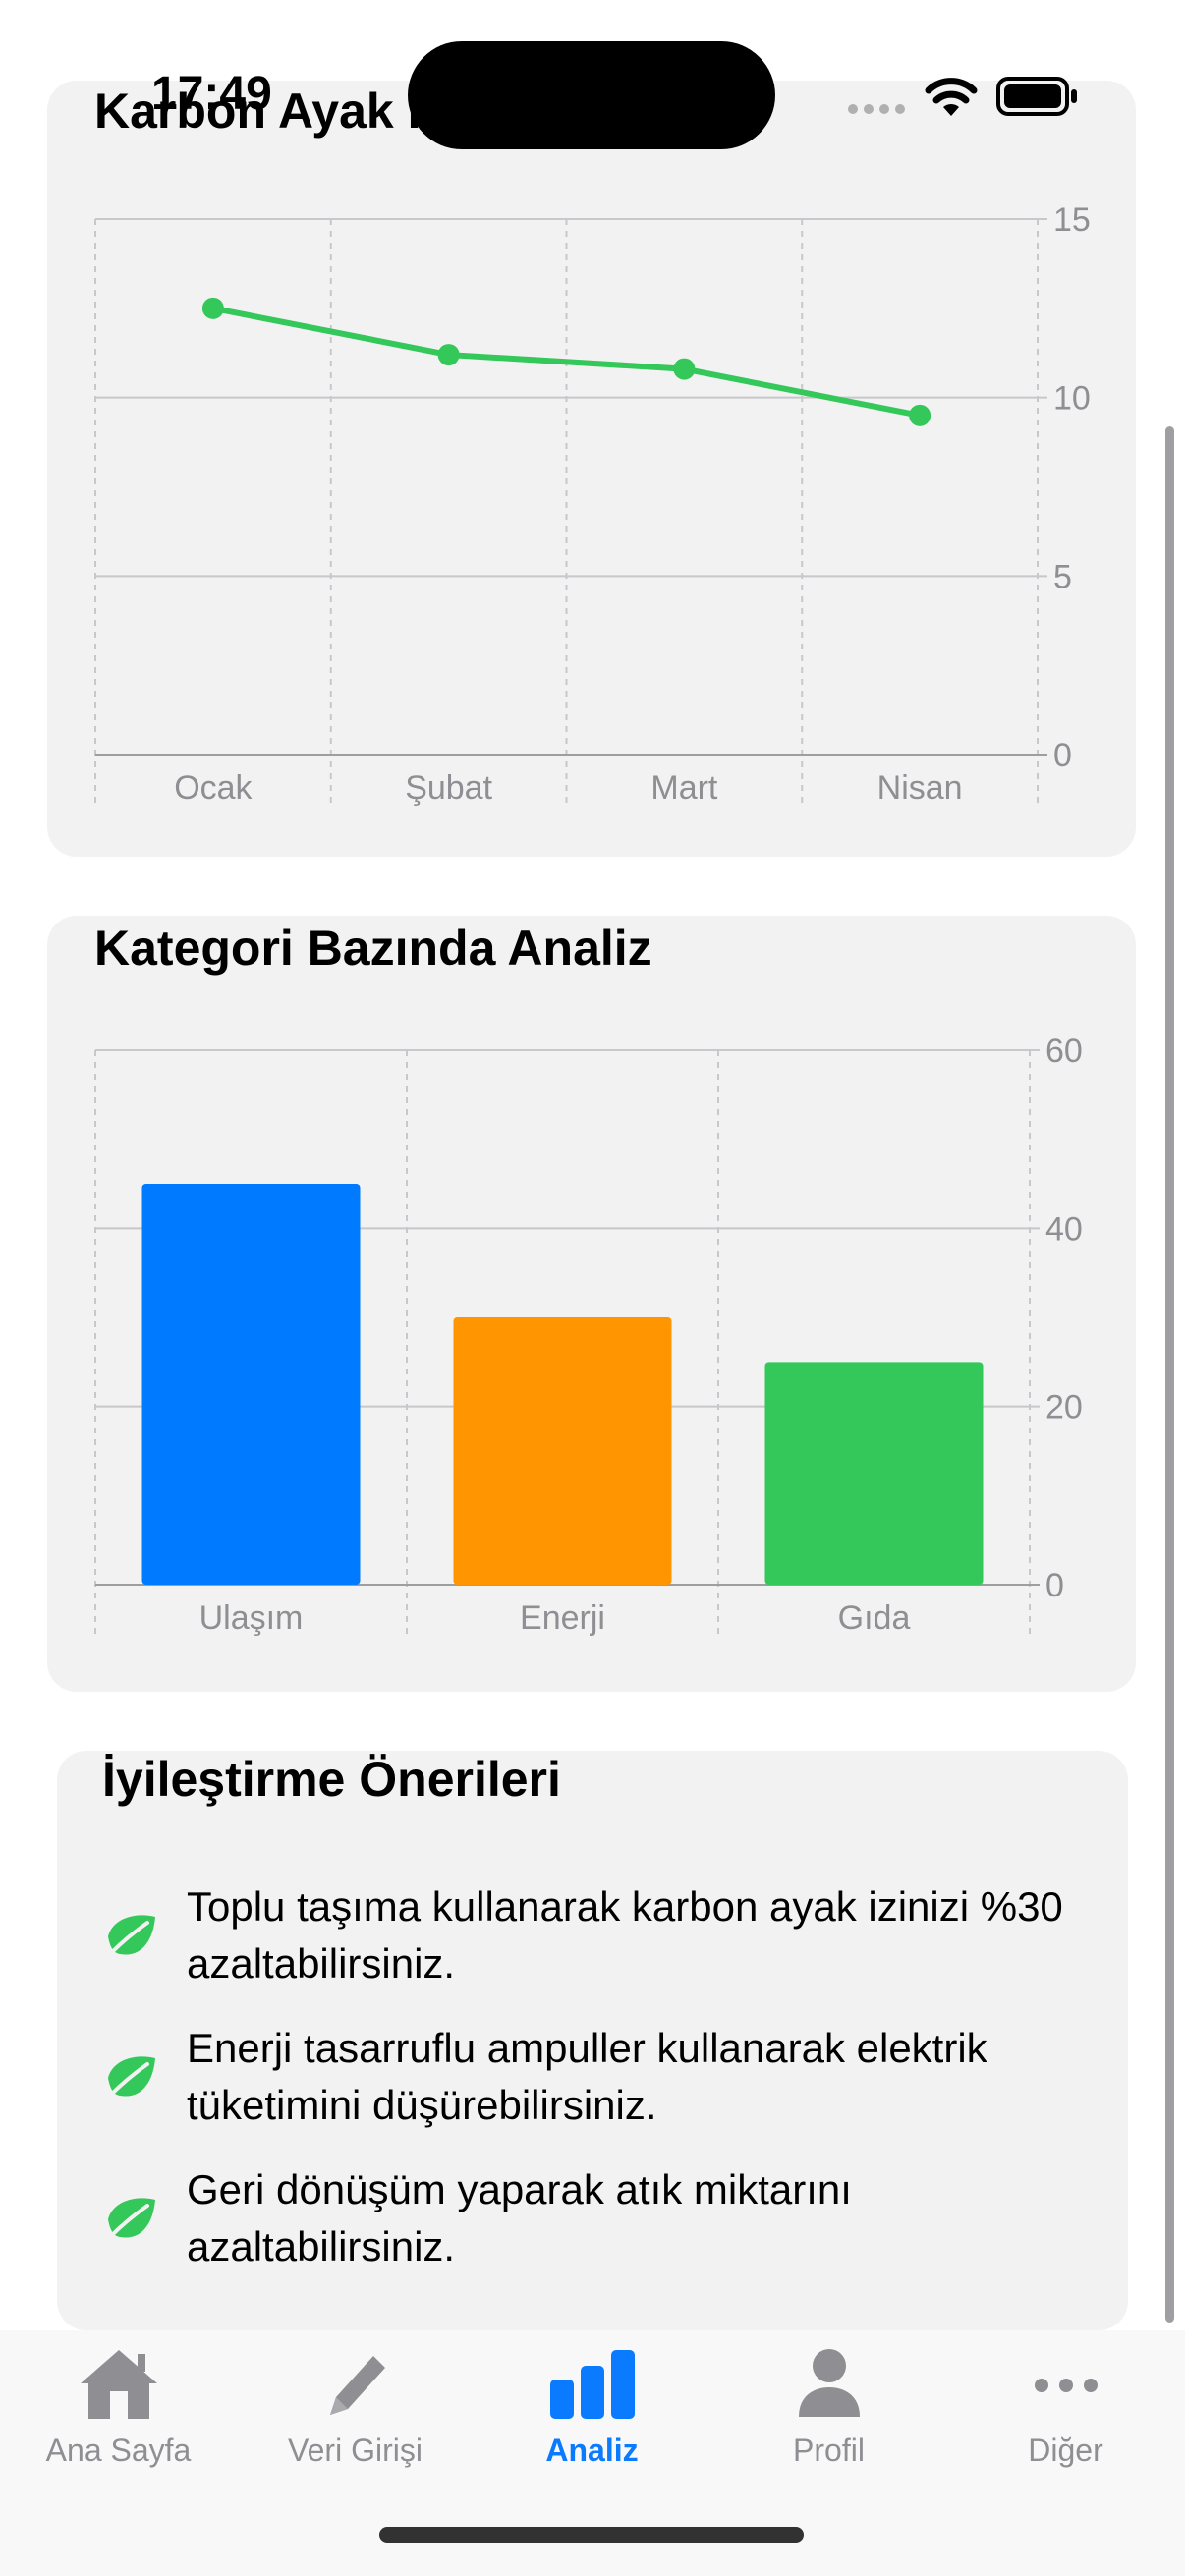 This screenshot has height=2576, width=1185. I want to click on y-tick-label: 20, so click(1064, 1408).